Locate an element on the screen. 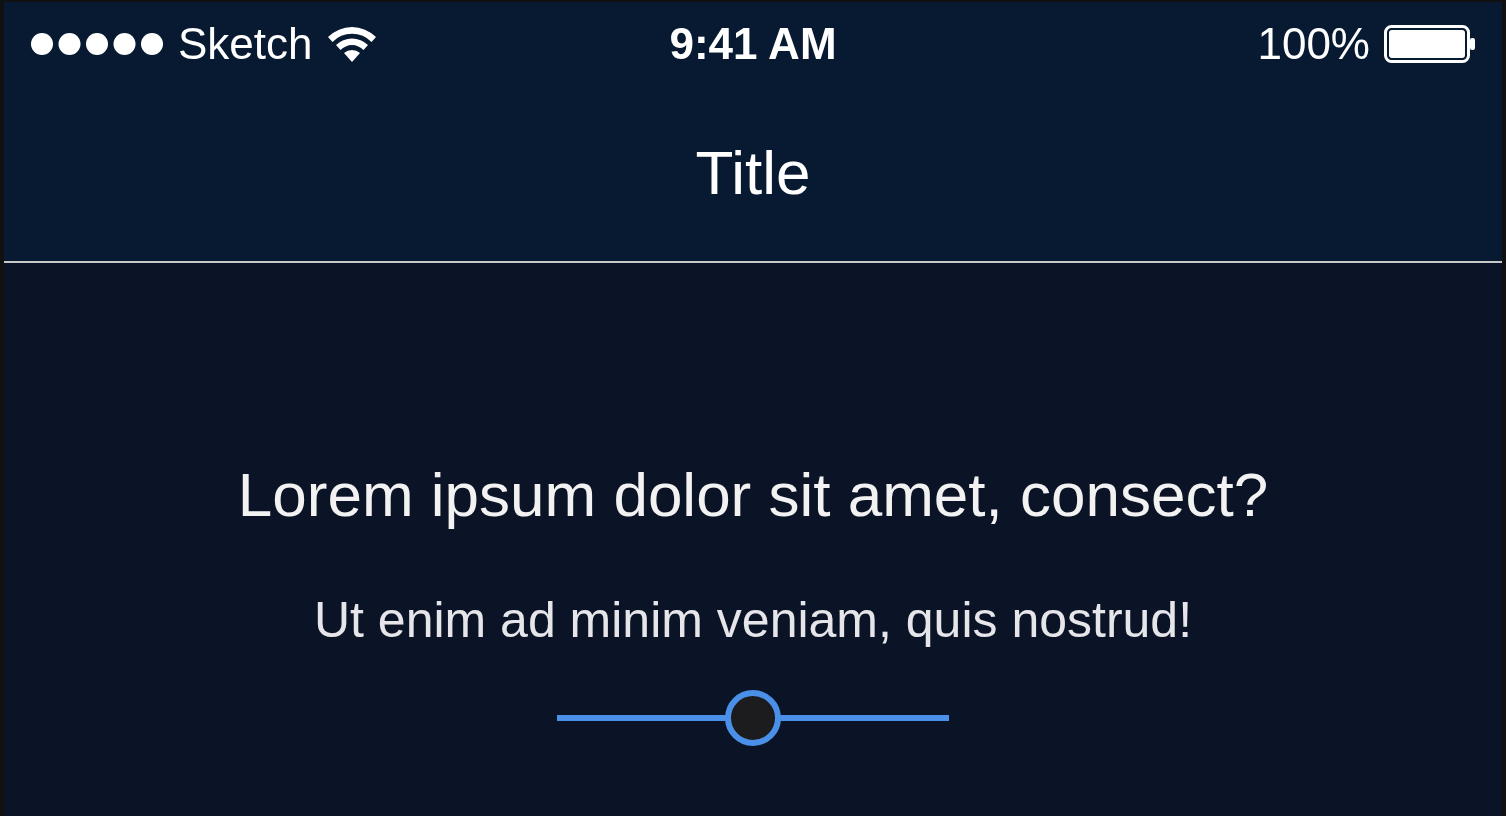 The height and width of the screenshot is (816, 1506). wifi-icon is located at coordinates (351, 43).